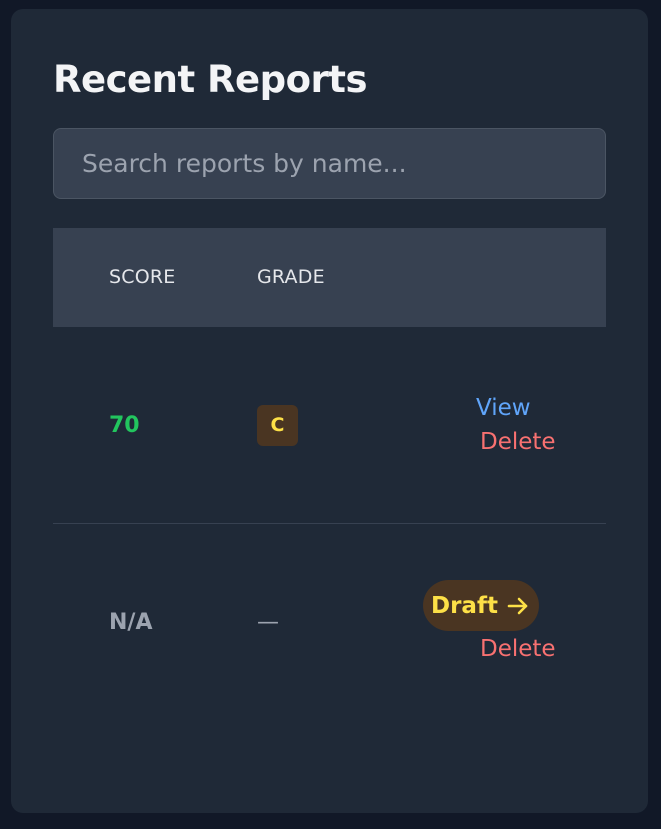 This screenshot has height=829, width=661. Describe the element at coordinates (503, 425) in the screenshot. I see `row-actions: View Delete` at that location.